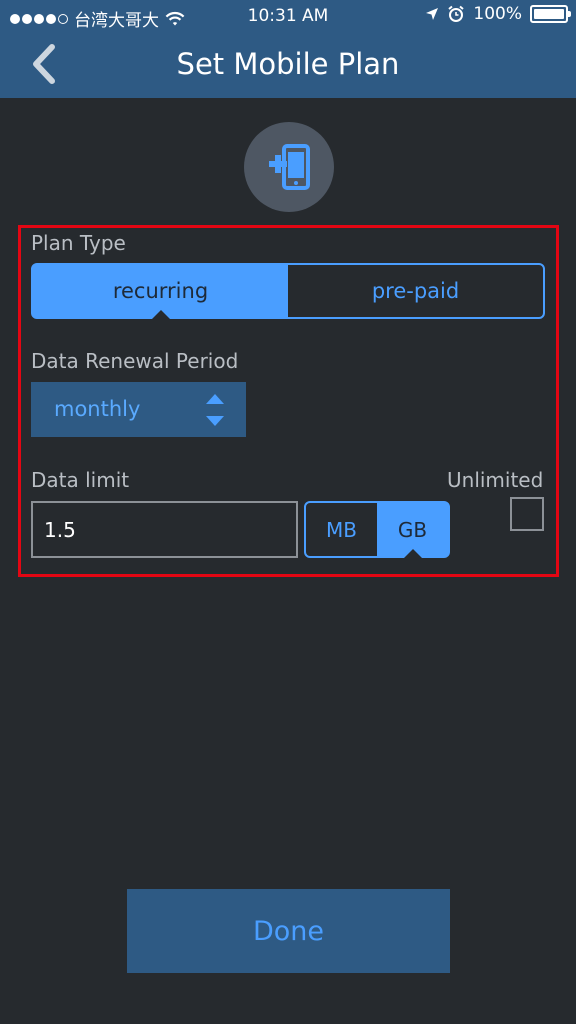 The height and width of the screenshot is (1024, 576). I want to click on unlimited-label: Unlimited, so click(495, 480).